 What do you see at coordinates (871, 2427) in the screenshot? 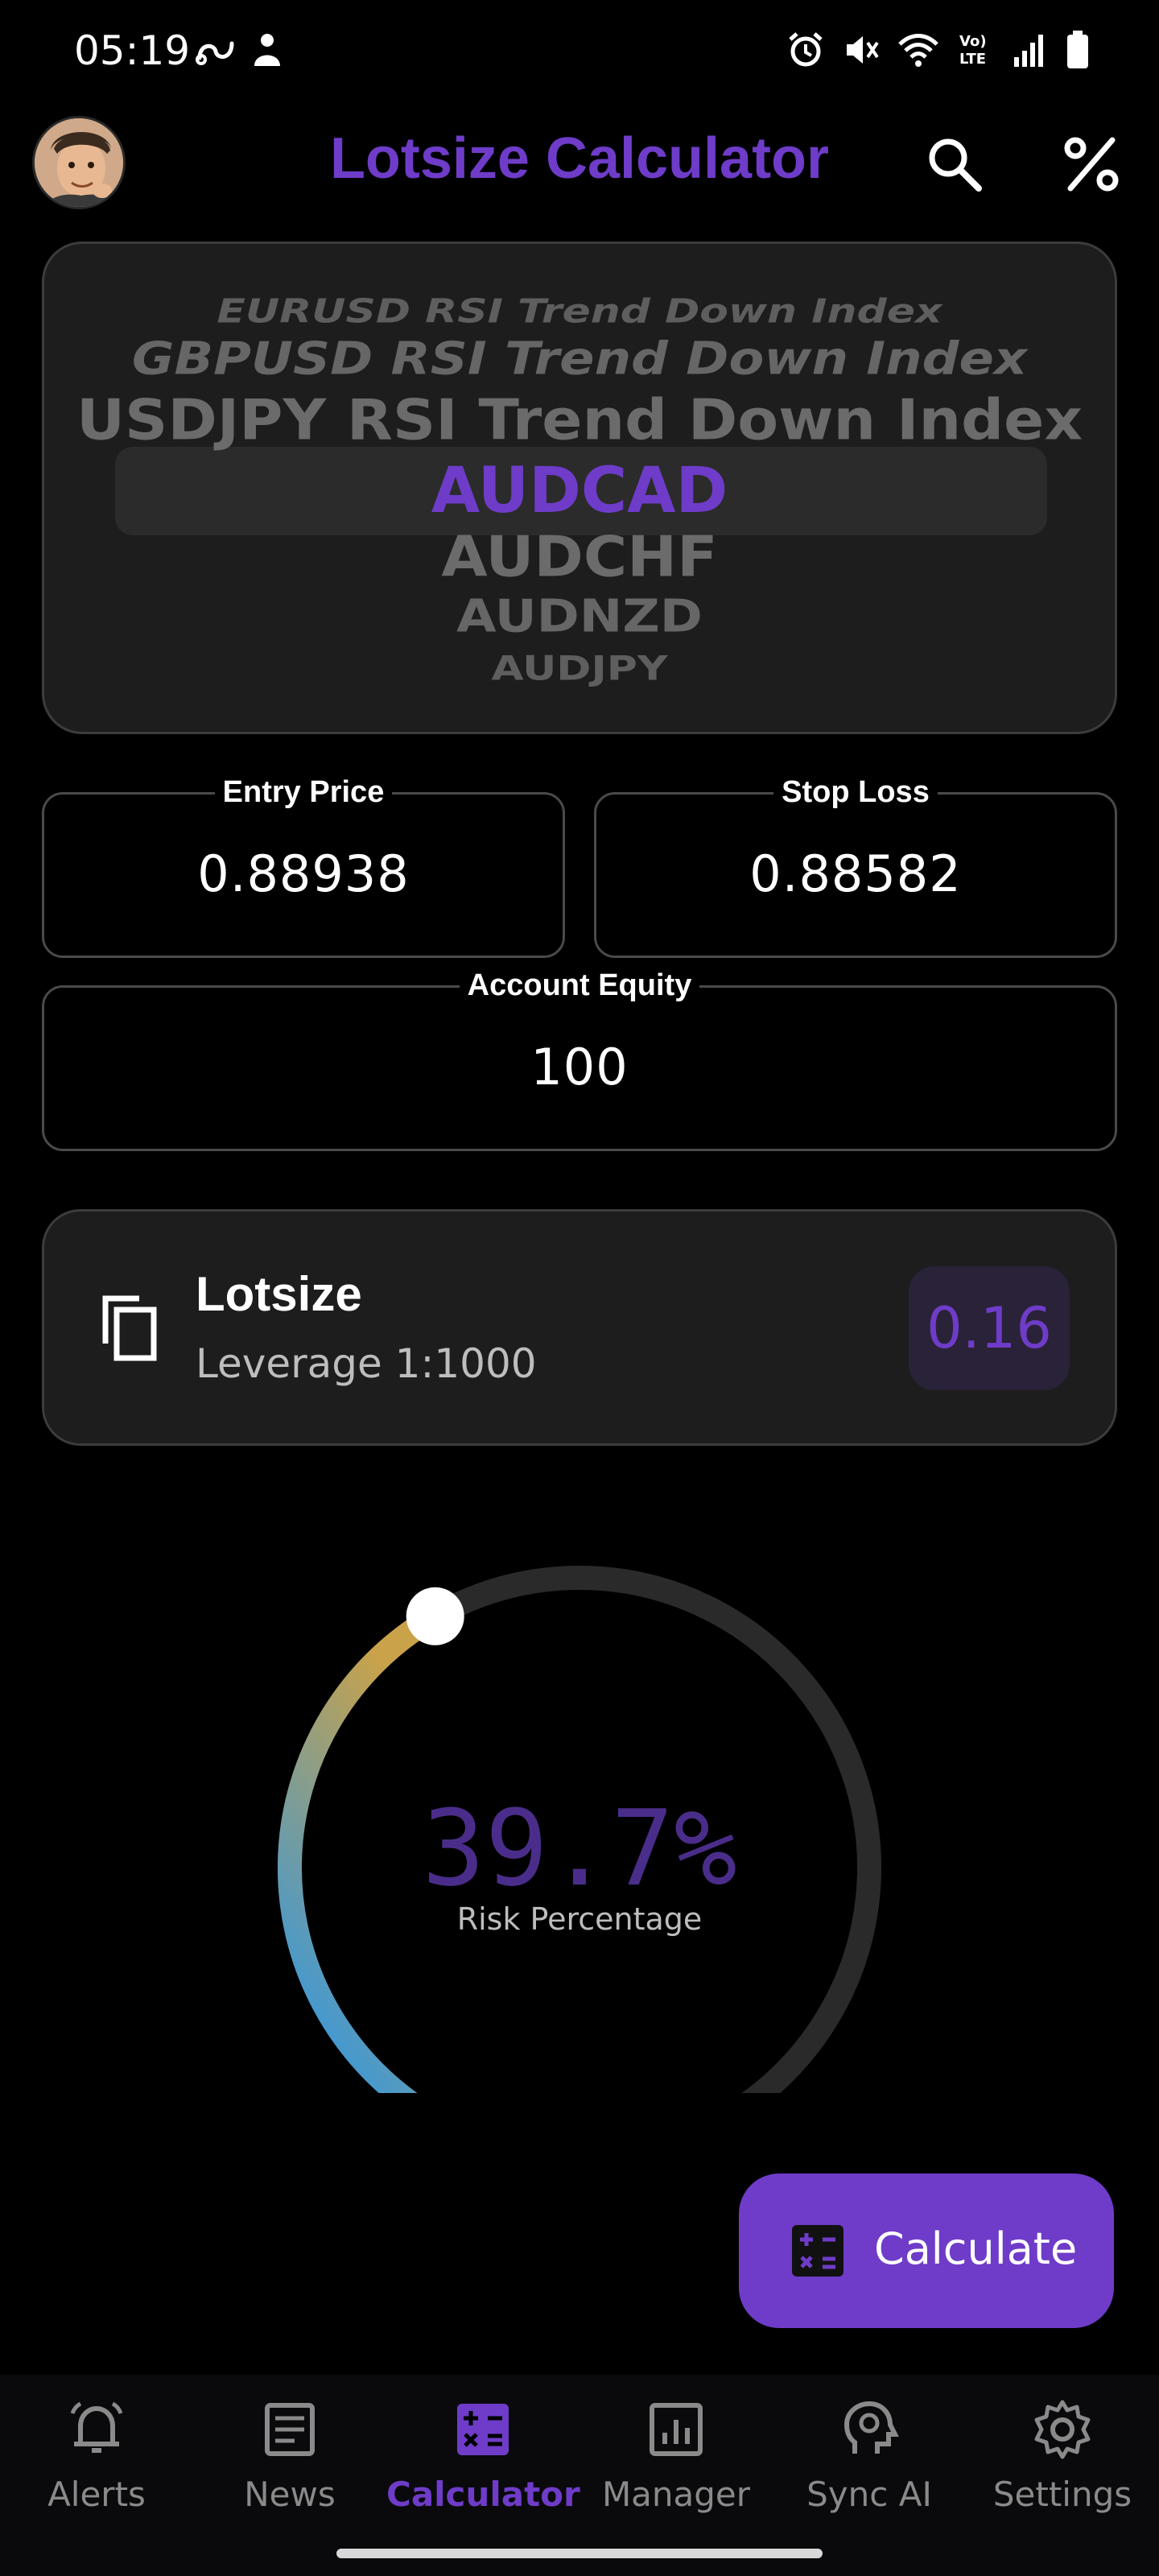
I see `ai-head-icon` at bounding box center [871, 2427].